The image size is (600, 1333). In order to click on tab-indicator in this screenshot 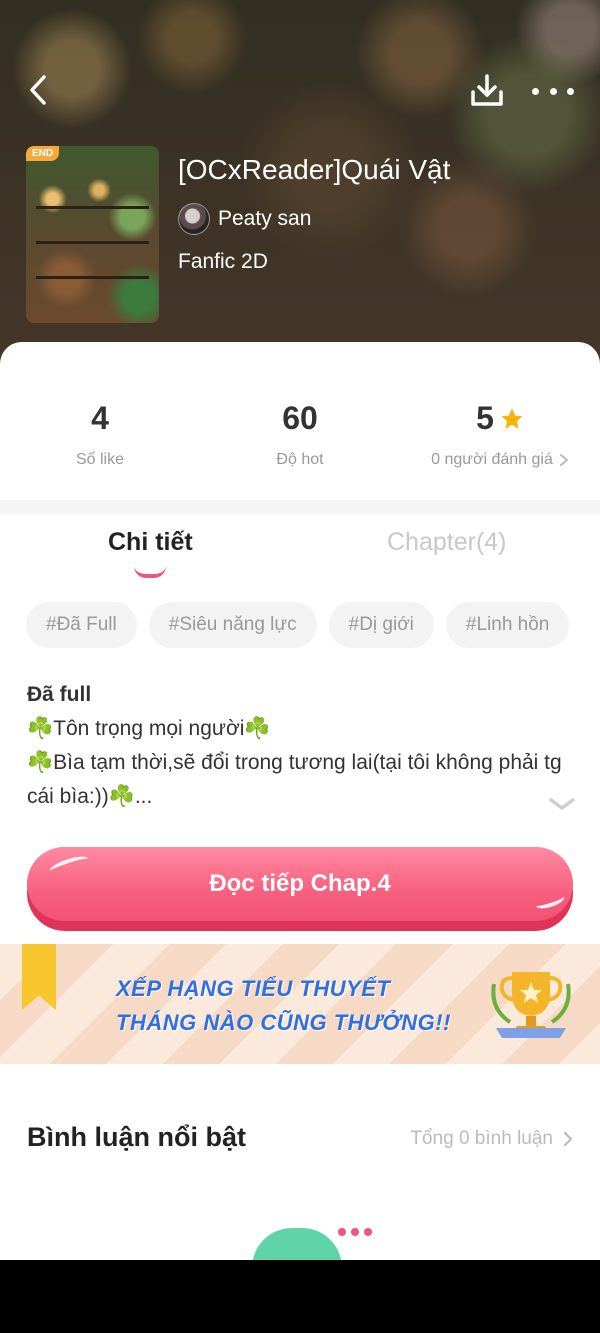, I will do `click(150, 572)`.